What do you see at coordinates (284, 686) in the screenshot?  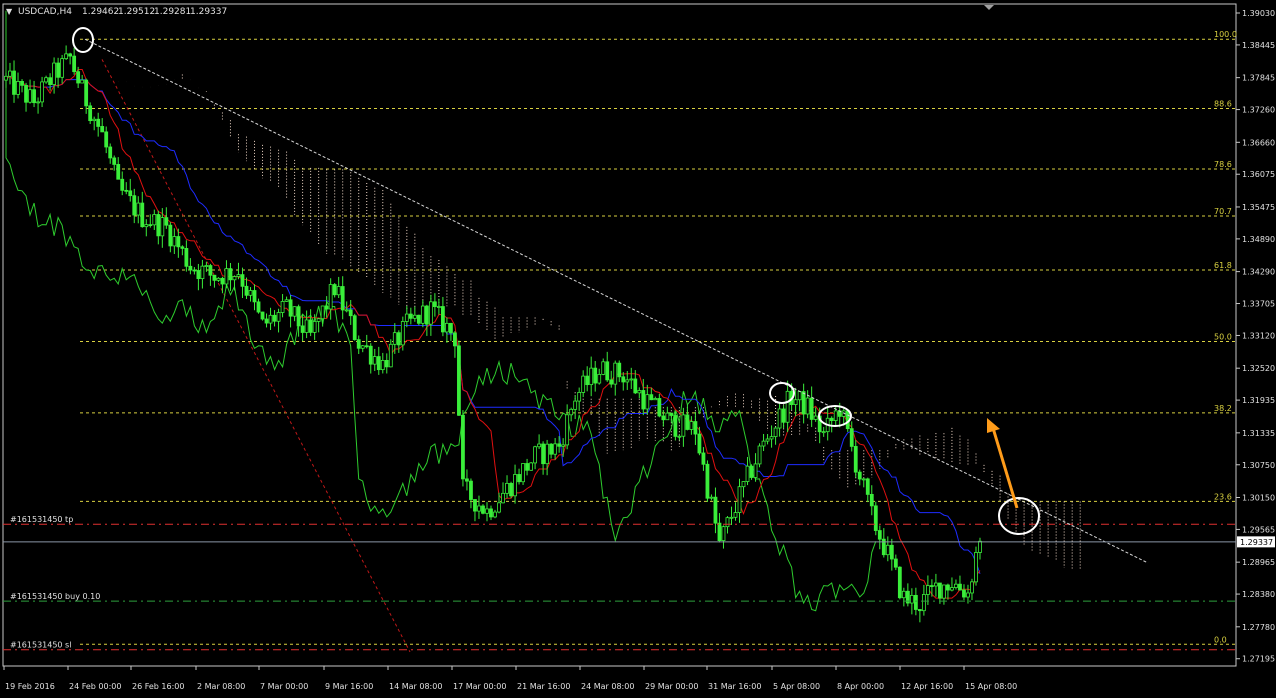 I see `time-tick-label: 7 Mar 00:00` at bounding box center [284, 686].